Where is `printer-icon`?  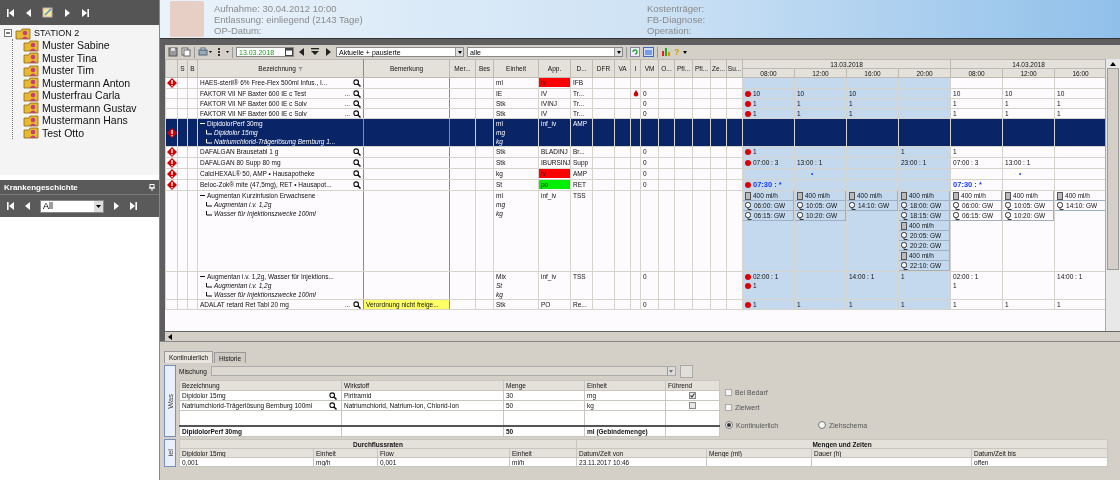 printer-icon is located at coordinates (205, 52).